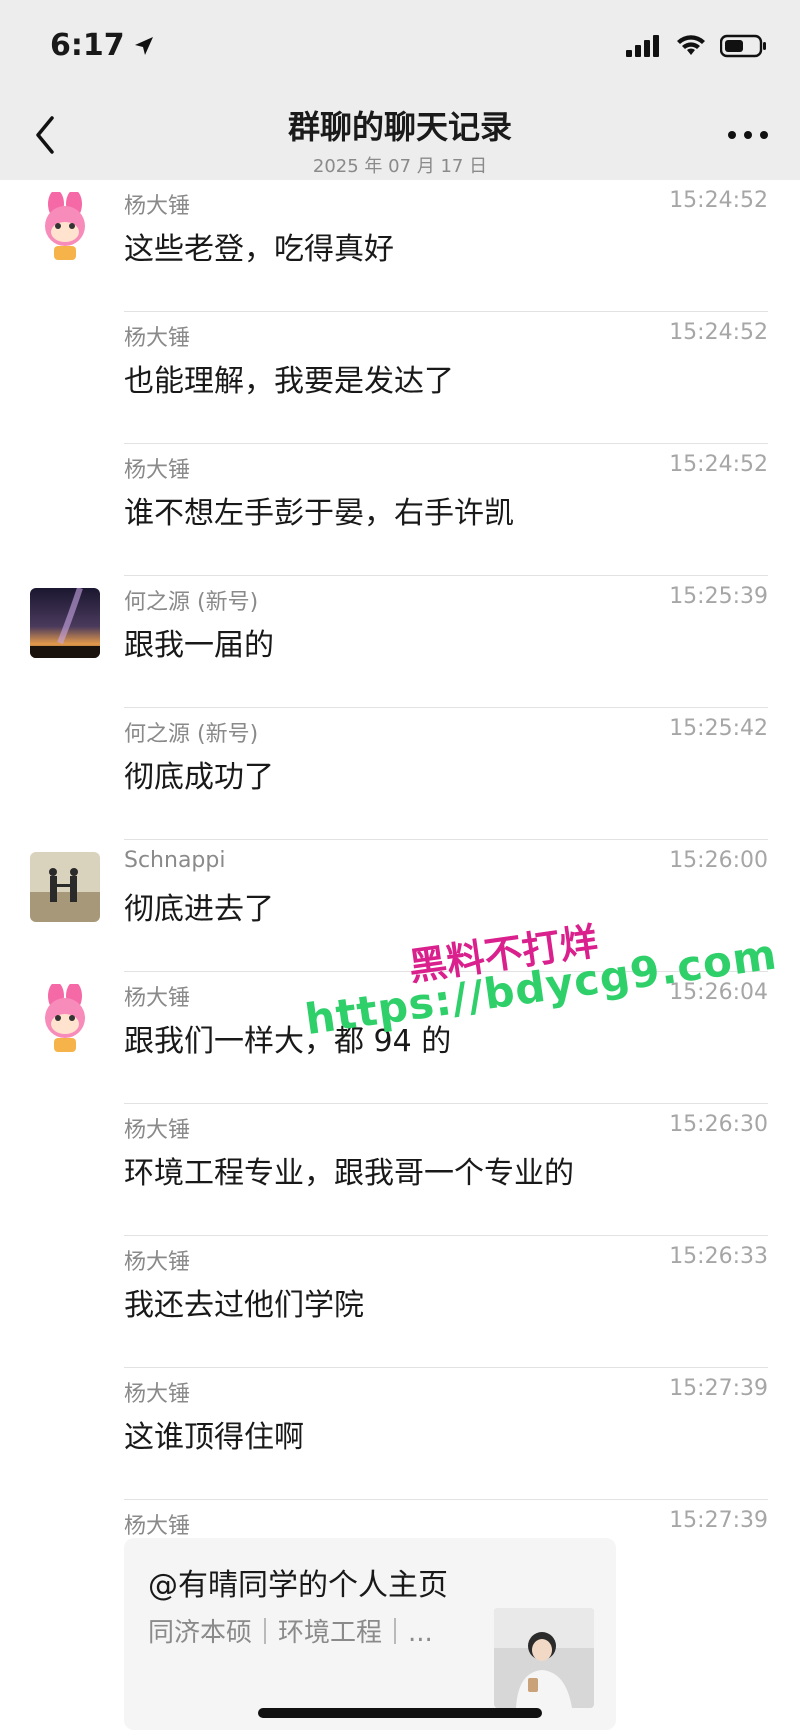 This screenshot has height=1732, width=800. What do you see at coordinates (718, 728) in the screenshot?
I see `message-time: 15:25:42` at bounding box center [718, 728].